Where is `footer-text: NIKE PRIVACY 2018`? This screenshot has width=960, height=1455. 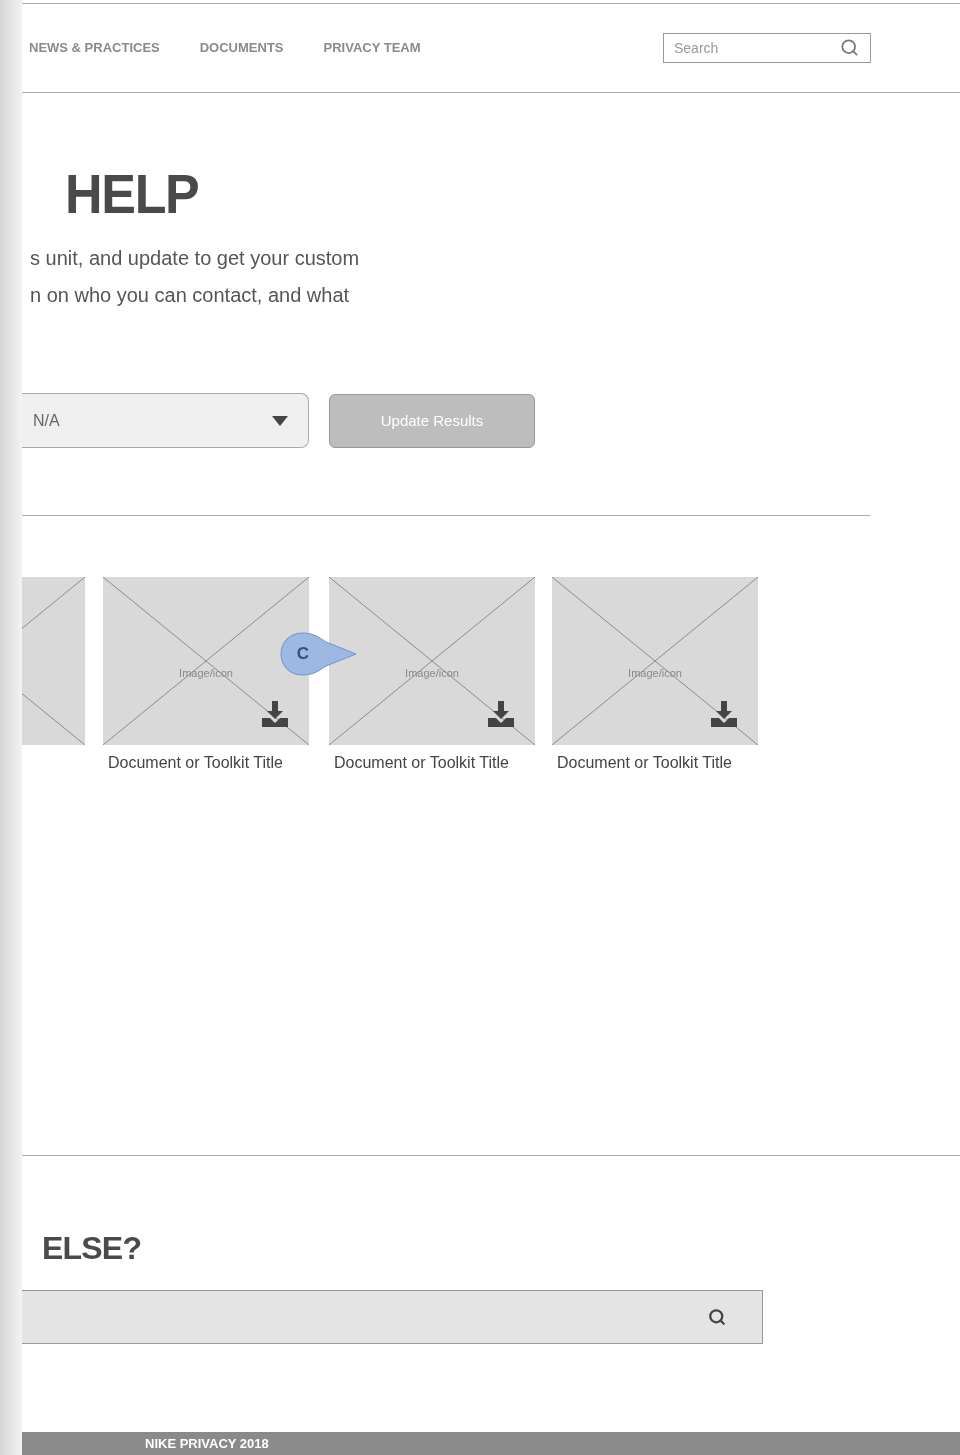
footer-text: NIKE PRIVACY 2018 is located at coordinates (207, 1443).